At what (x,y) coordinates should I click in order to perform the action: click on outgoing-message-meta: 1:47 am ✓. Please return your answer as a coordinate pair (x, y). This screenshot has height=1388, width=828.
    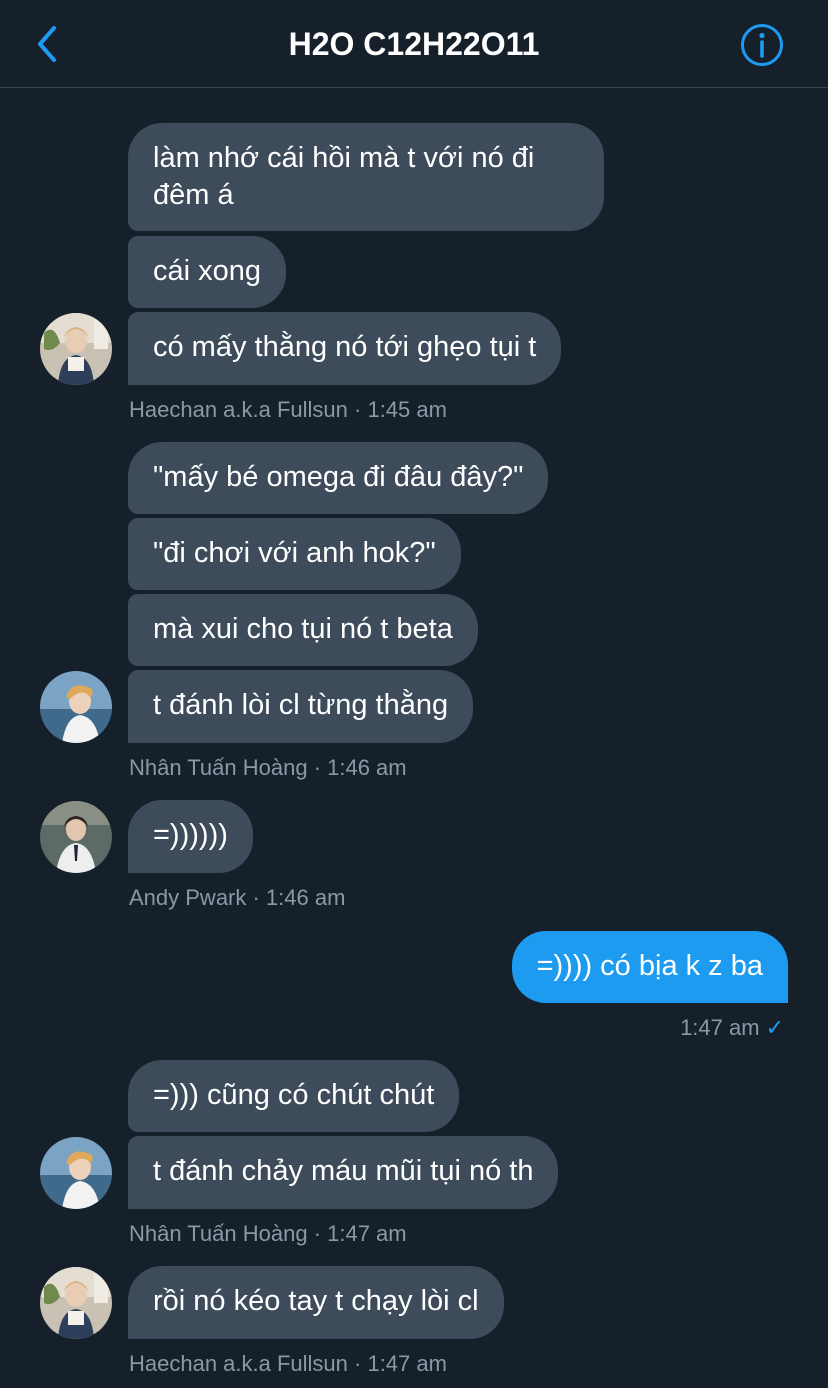
    Looking at the image, I should click on (732, 1028).